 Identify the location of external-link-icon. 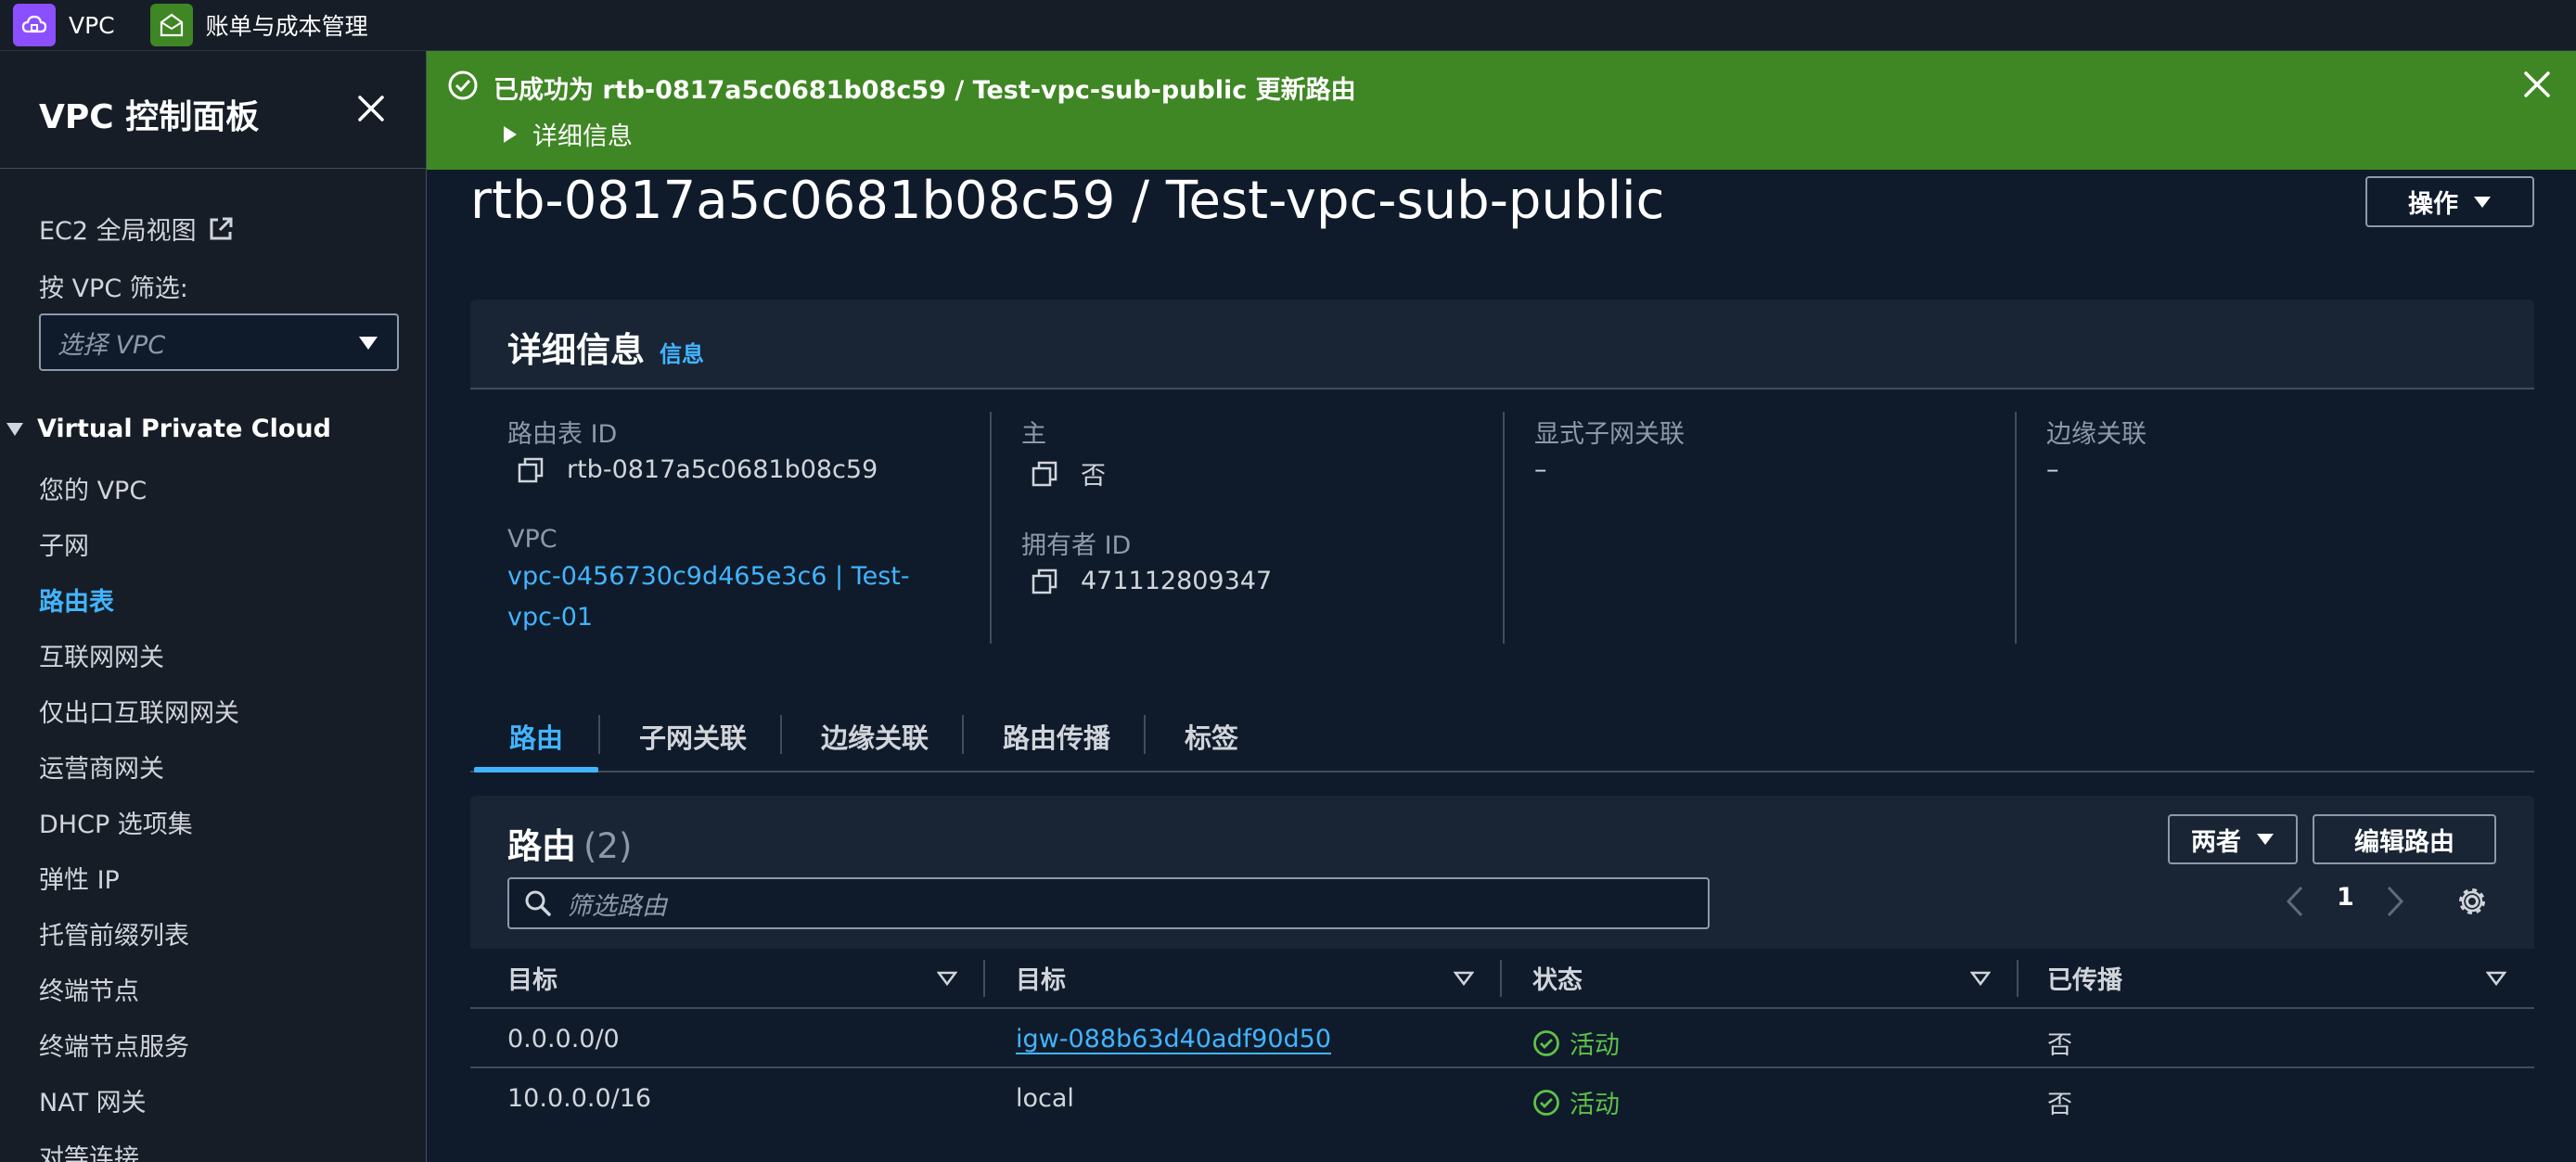
(221, 228).